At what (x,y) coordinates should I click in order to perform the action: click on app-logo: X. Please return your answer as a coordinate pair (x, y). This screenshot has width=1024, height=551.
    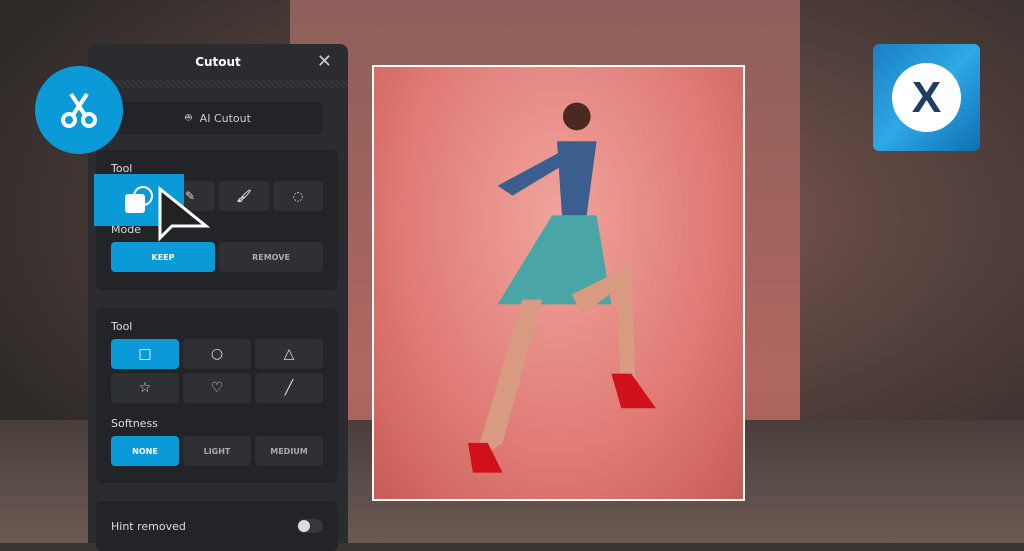
    Looking at the image, I should click on (926, 97).